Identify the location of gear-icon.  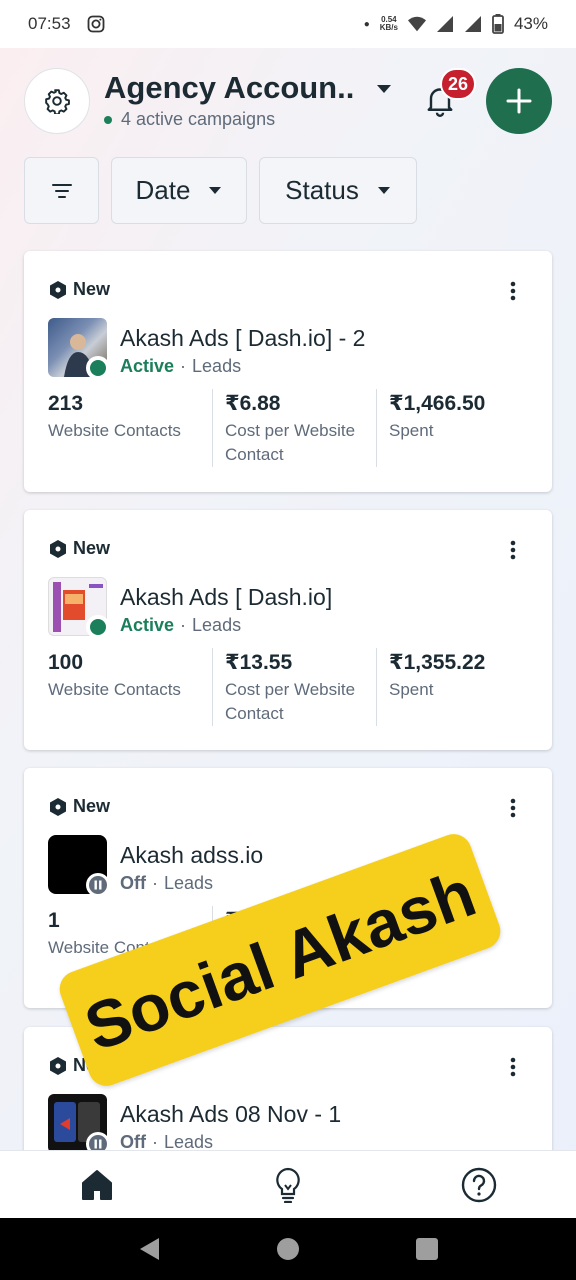
(57, 101).